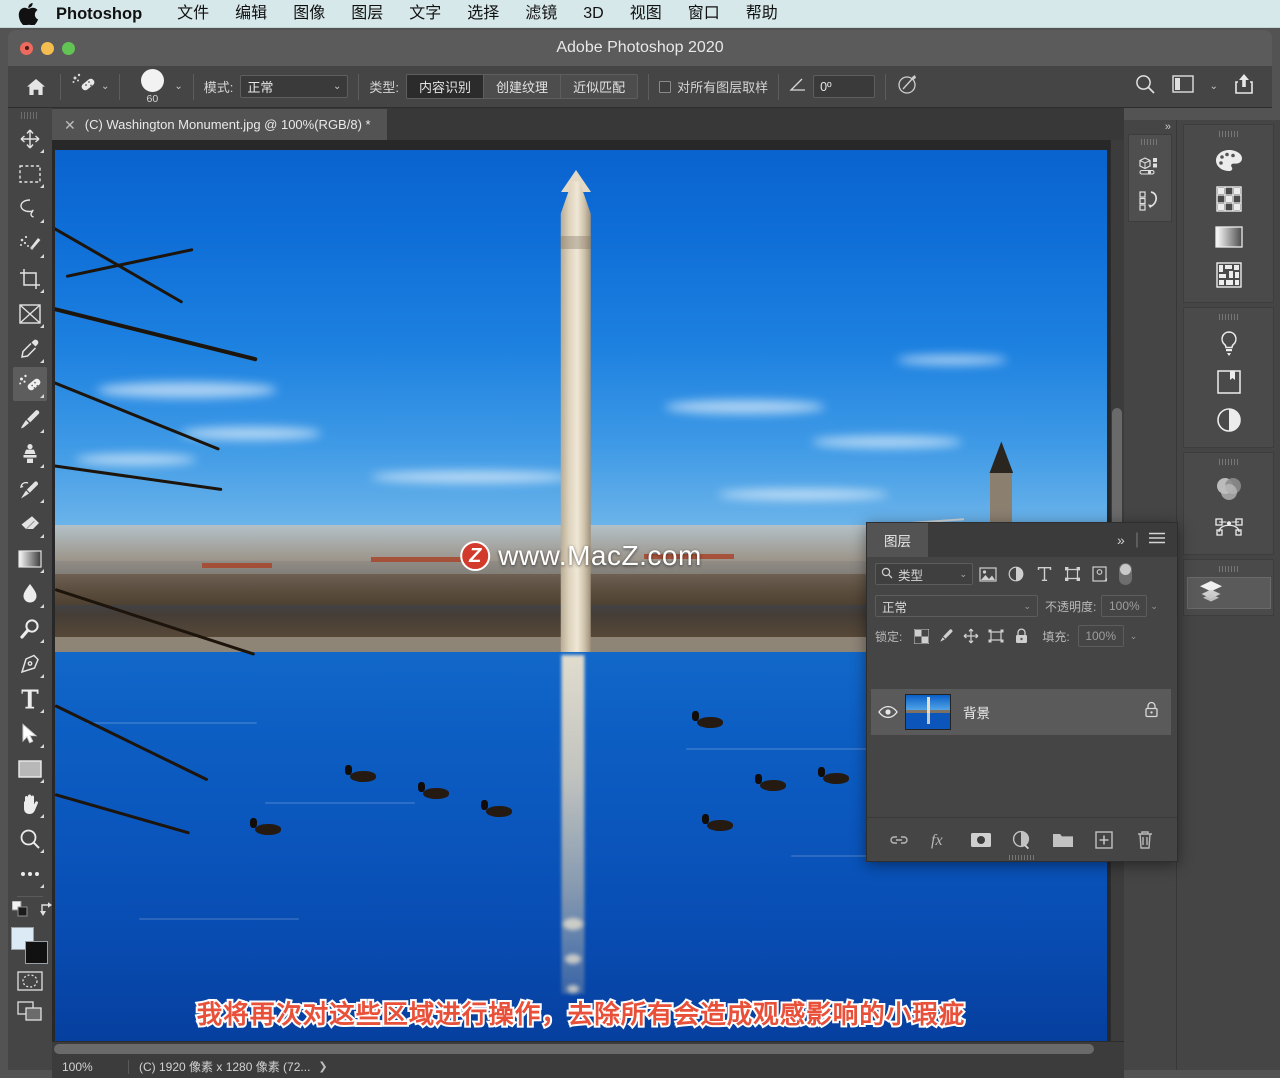  Describe the element at coordinates (30, 524) in the screenshot. I see `eraser-tool` at that location.